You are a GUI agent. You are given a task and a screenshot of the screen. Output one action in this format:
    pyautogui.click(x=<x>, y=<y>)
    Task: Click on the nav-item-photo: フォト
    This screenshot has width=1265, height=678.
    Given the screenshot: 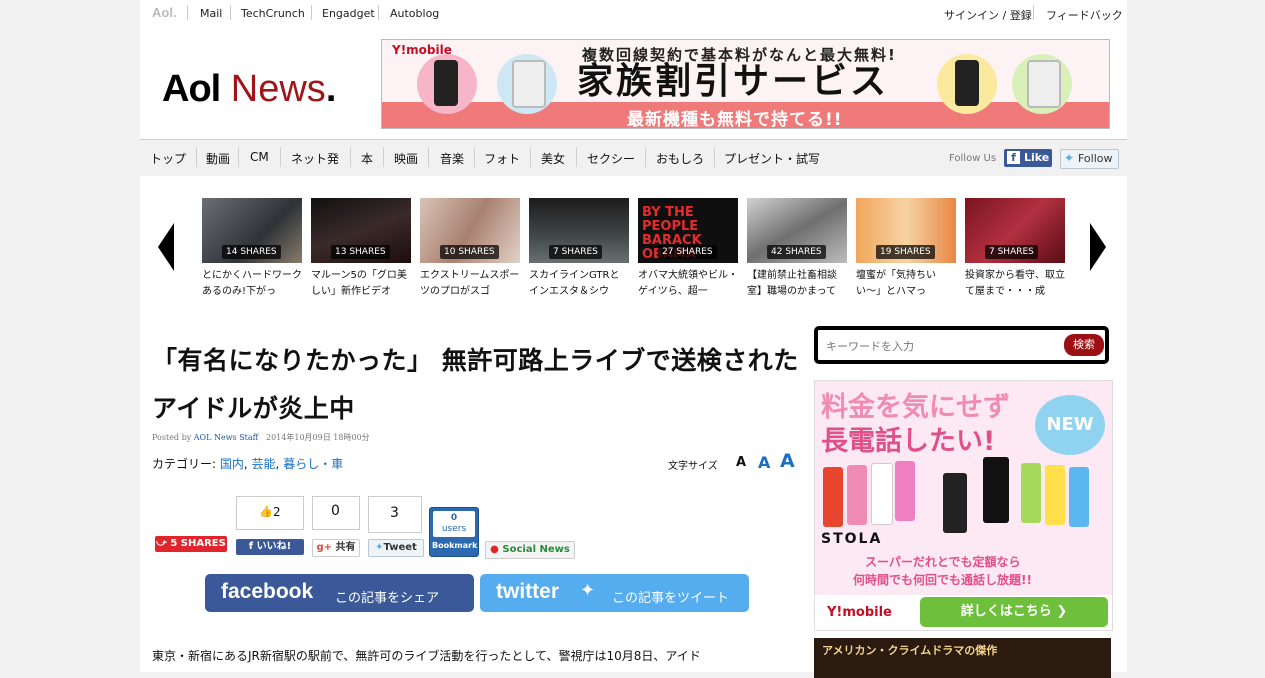 What is the action you would take?
    pyautogui.click(x=502, y=158)
    